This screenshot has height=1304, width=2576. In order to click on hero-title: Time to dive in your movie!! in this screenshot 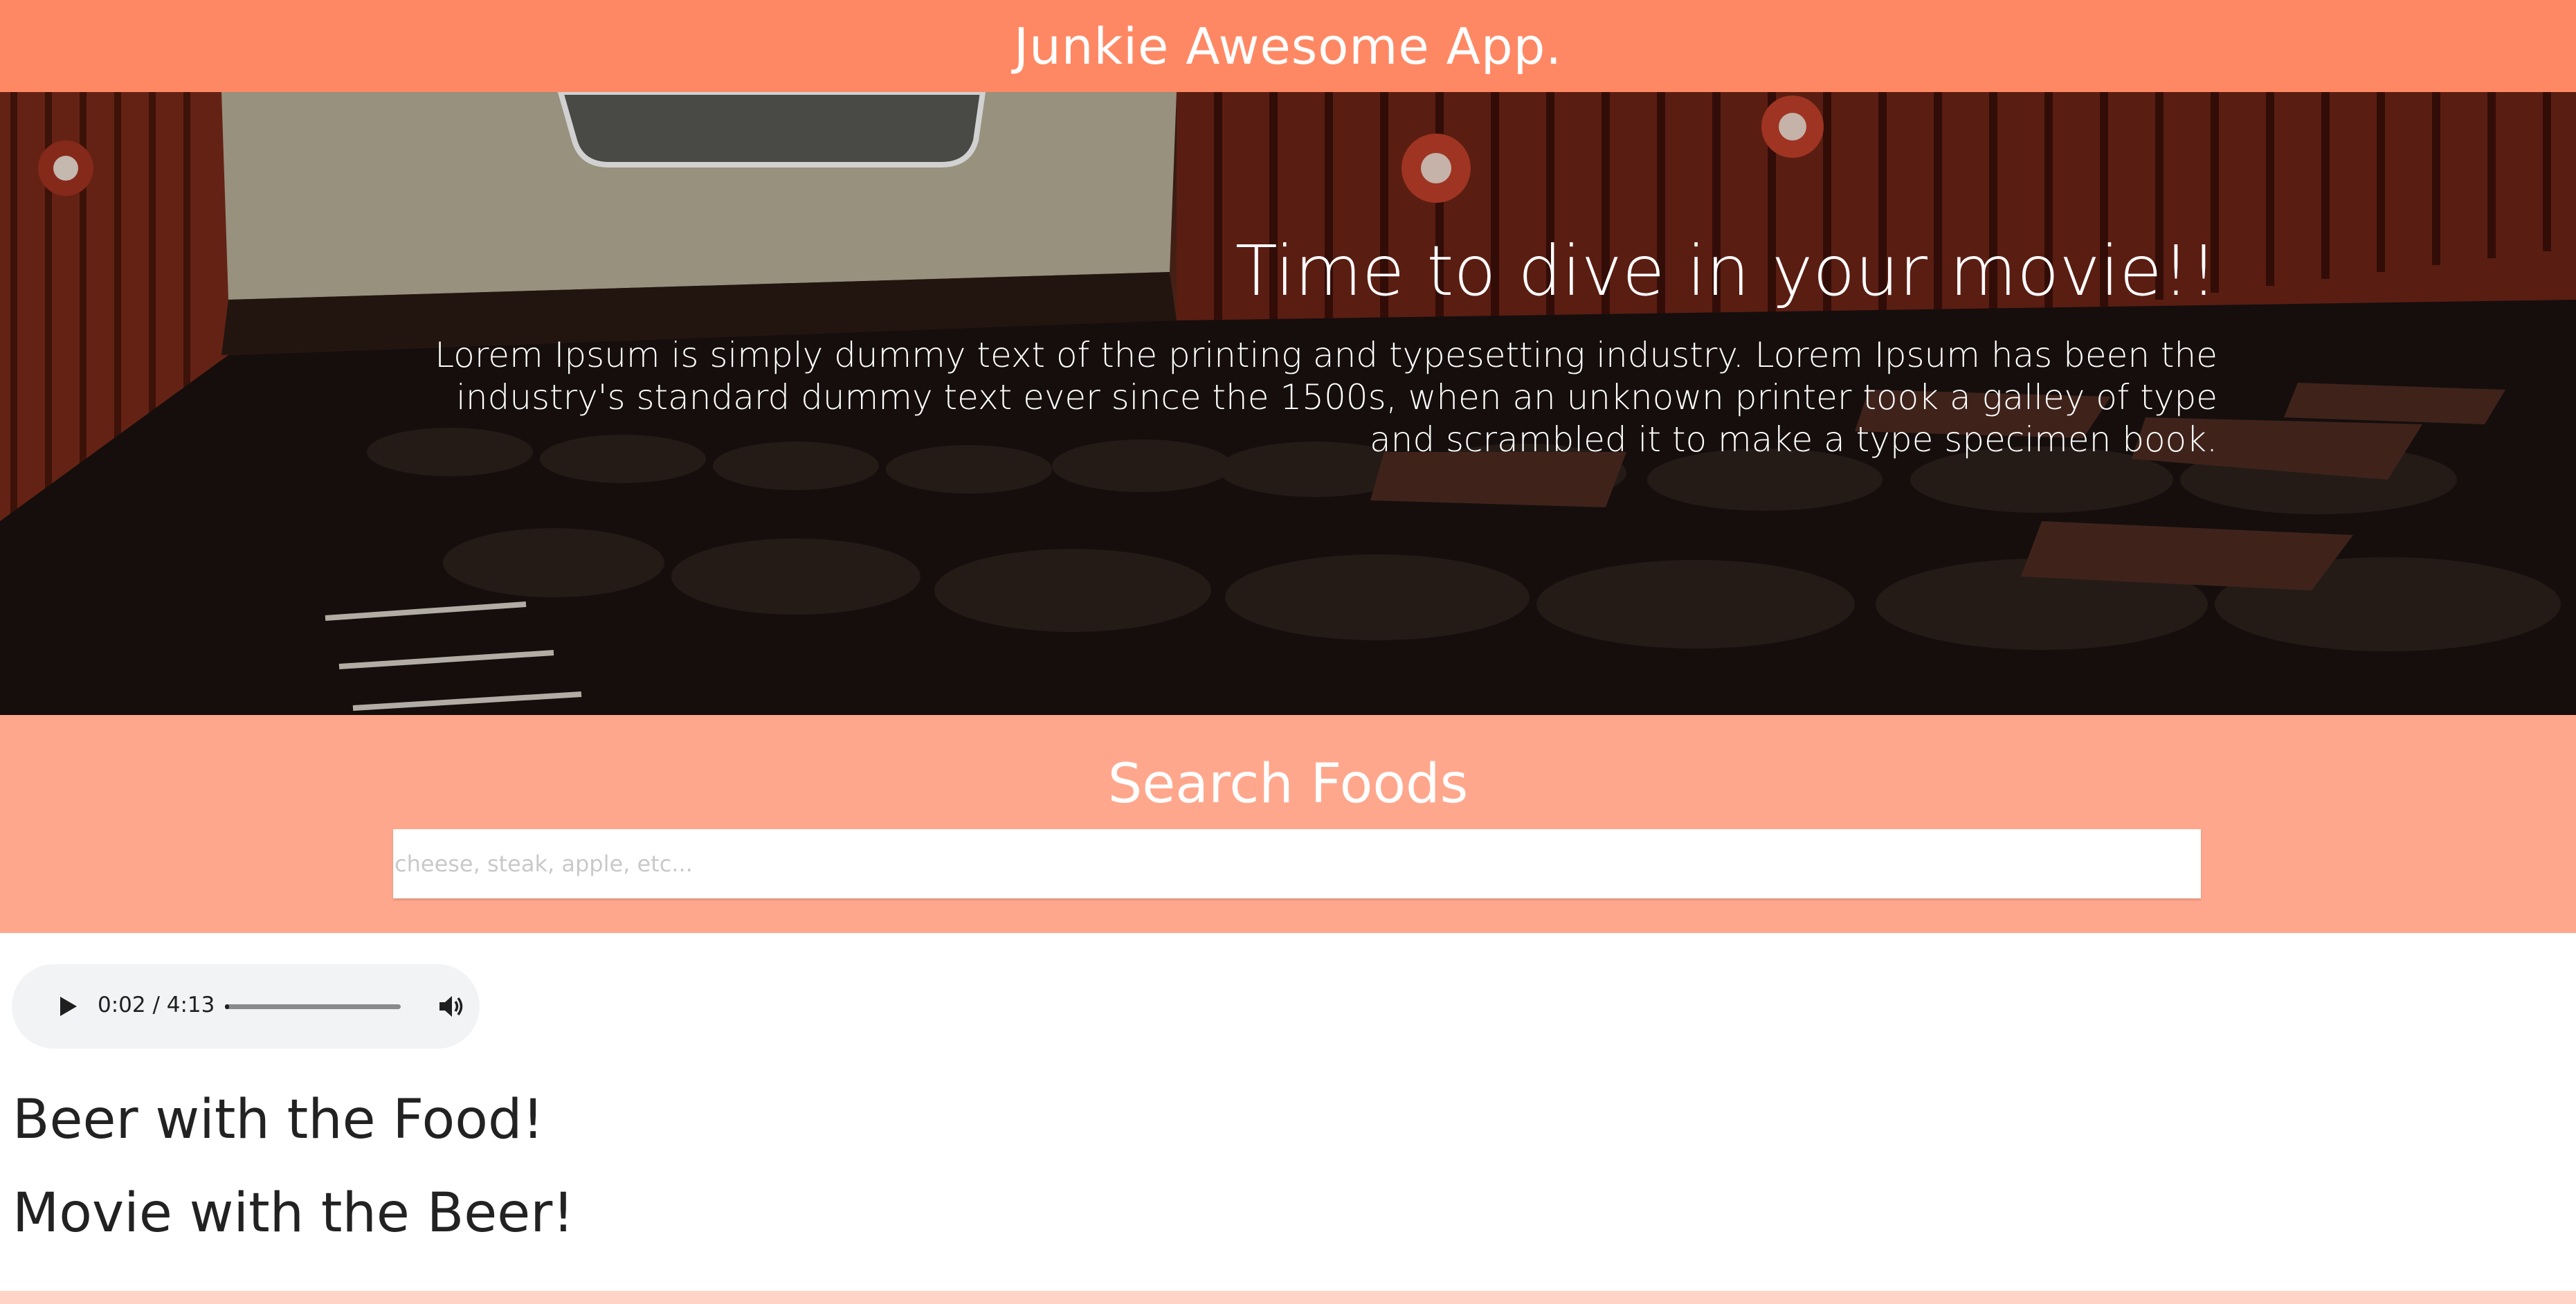, I will do `click(1726, 270)`.